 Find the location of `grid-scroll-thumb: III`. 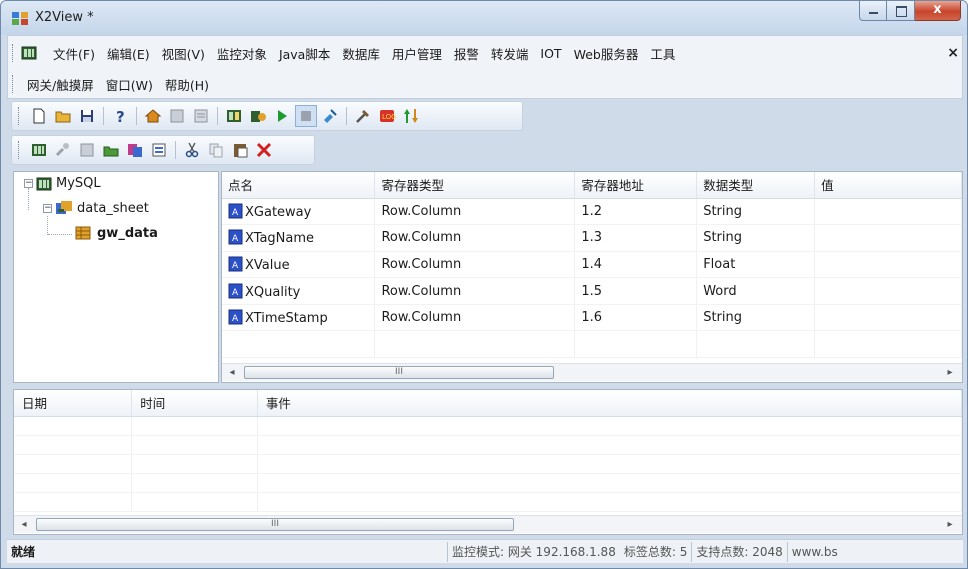

grid-scroll-thumb: III is located at coordinates (399, 372).